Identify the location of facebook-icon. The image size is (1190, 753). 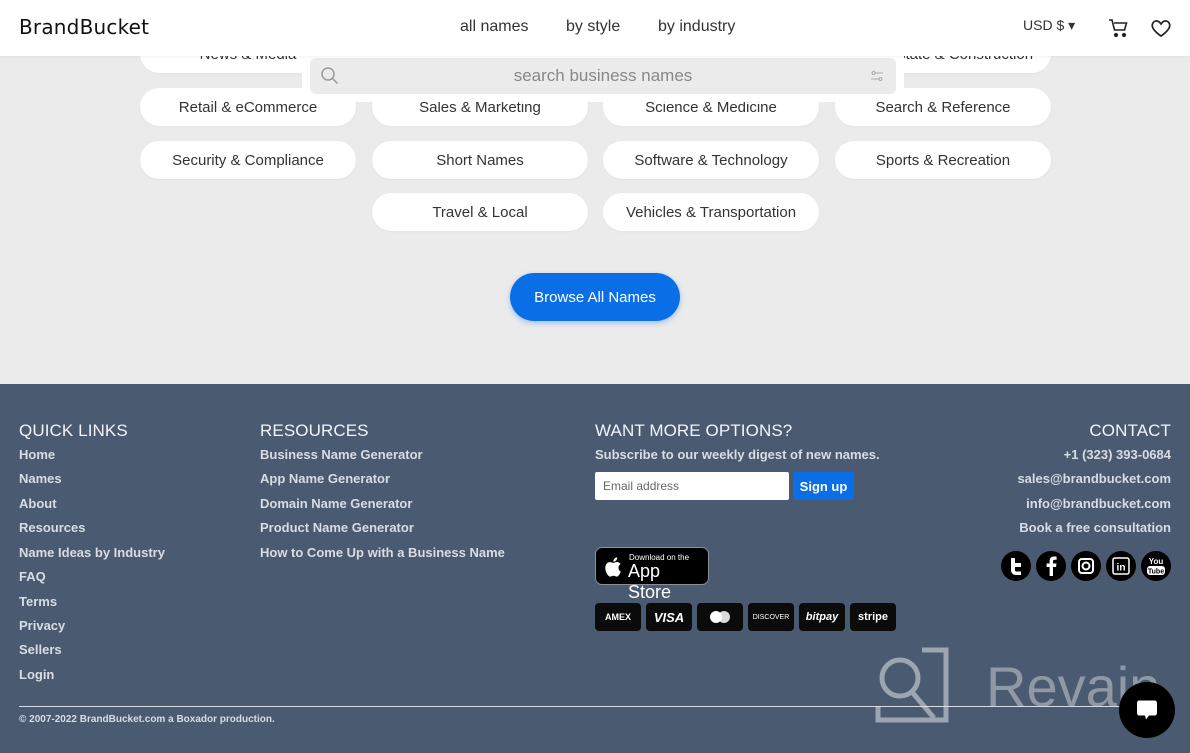
(1051, 566).